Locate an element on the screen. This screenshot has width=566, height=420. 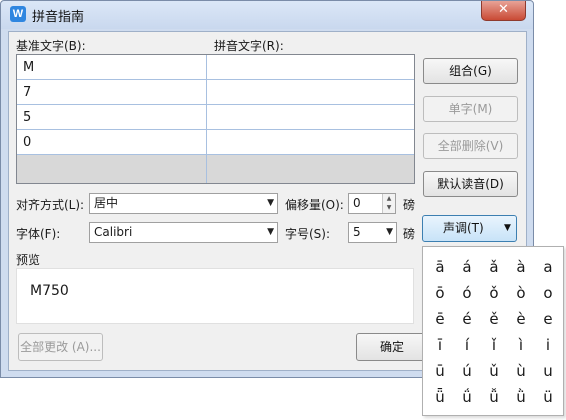
tone-button: 声调(T) ▼ is located at coordinates (469, 228).